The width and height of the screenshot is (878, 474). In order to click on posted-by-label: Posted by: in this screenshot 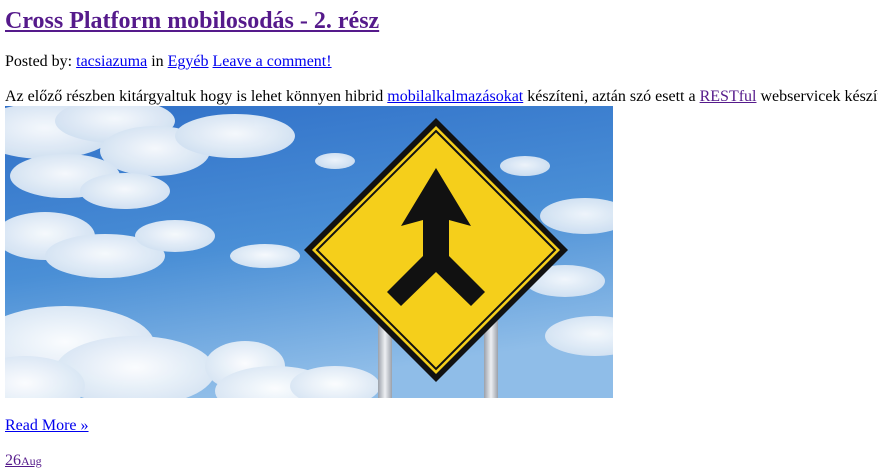, I will do `click(39, 61)`.